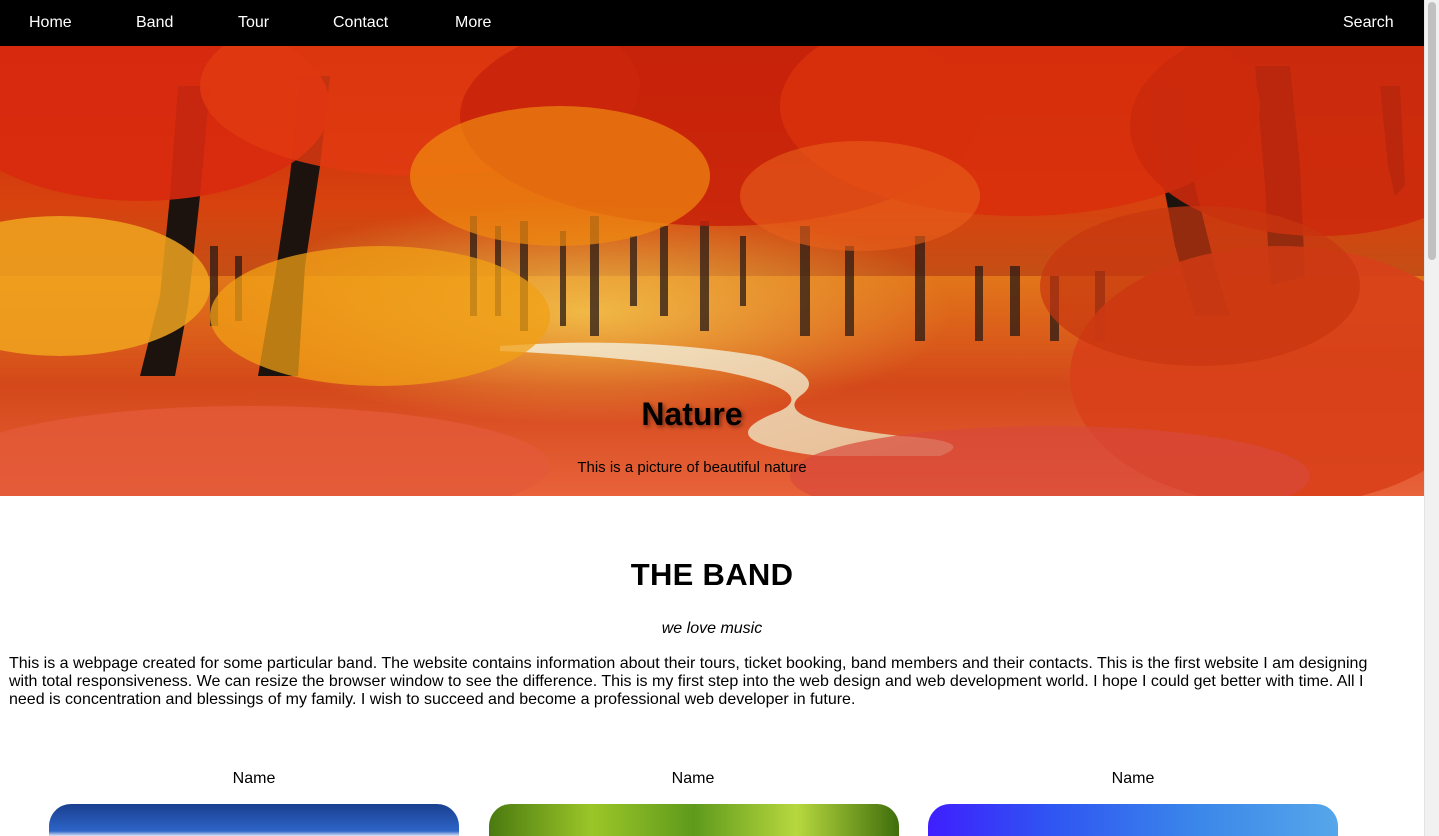  I want to click on nav-band-link: Band, so click(154, 23).